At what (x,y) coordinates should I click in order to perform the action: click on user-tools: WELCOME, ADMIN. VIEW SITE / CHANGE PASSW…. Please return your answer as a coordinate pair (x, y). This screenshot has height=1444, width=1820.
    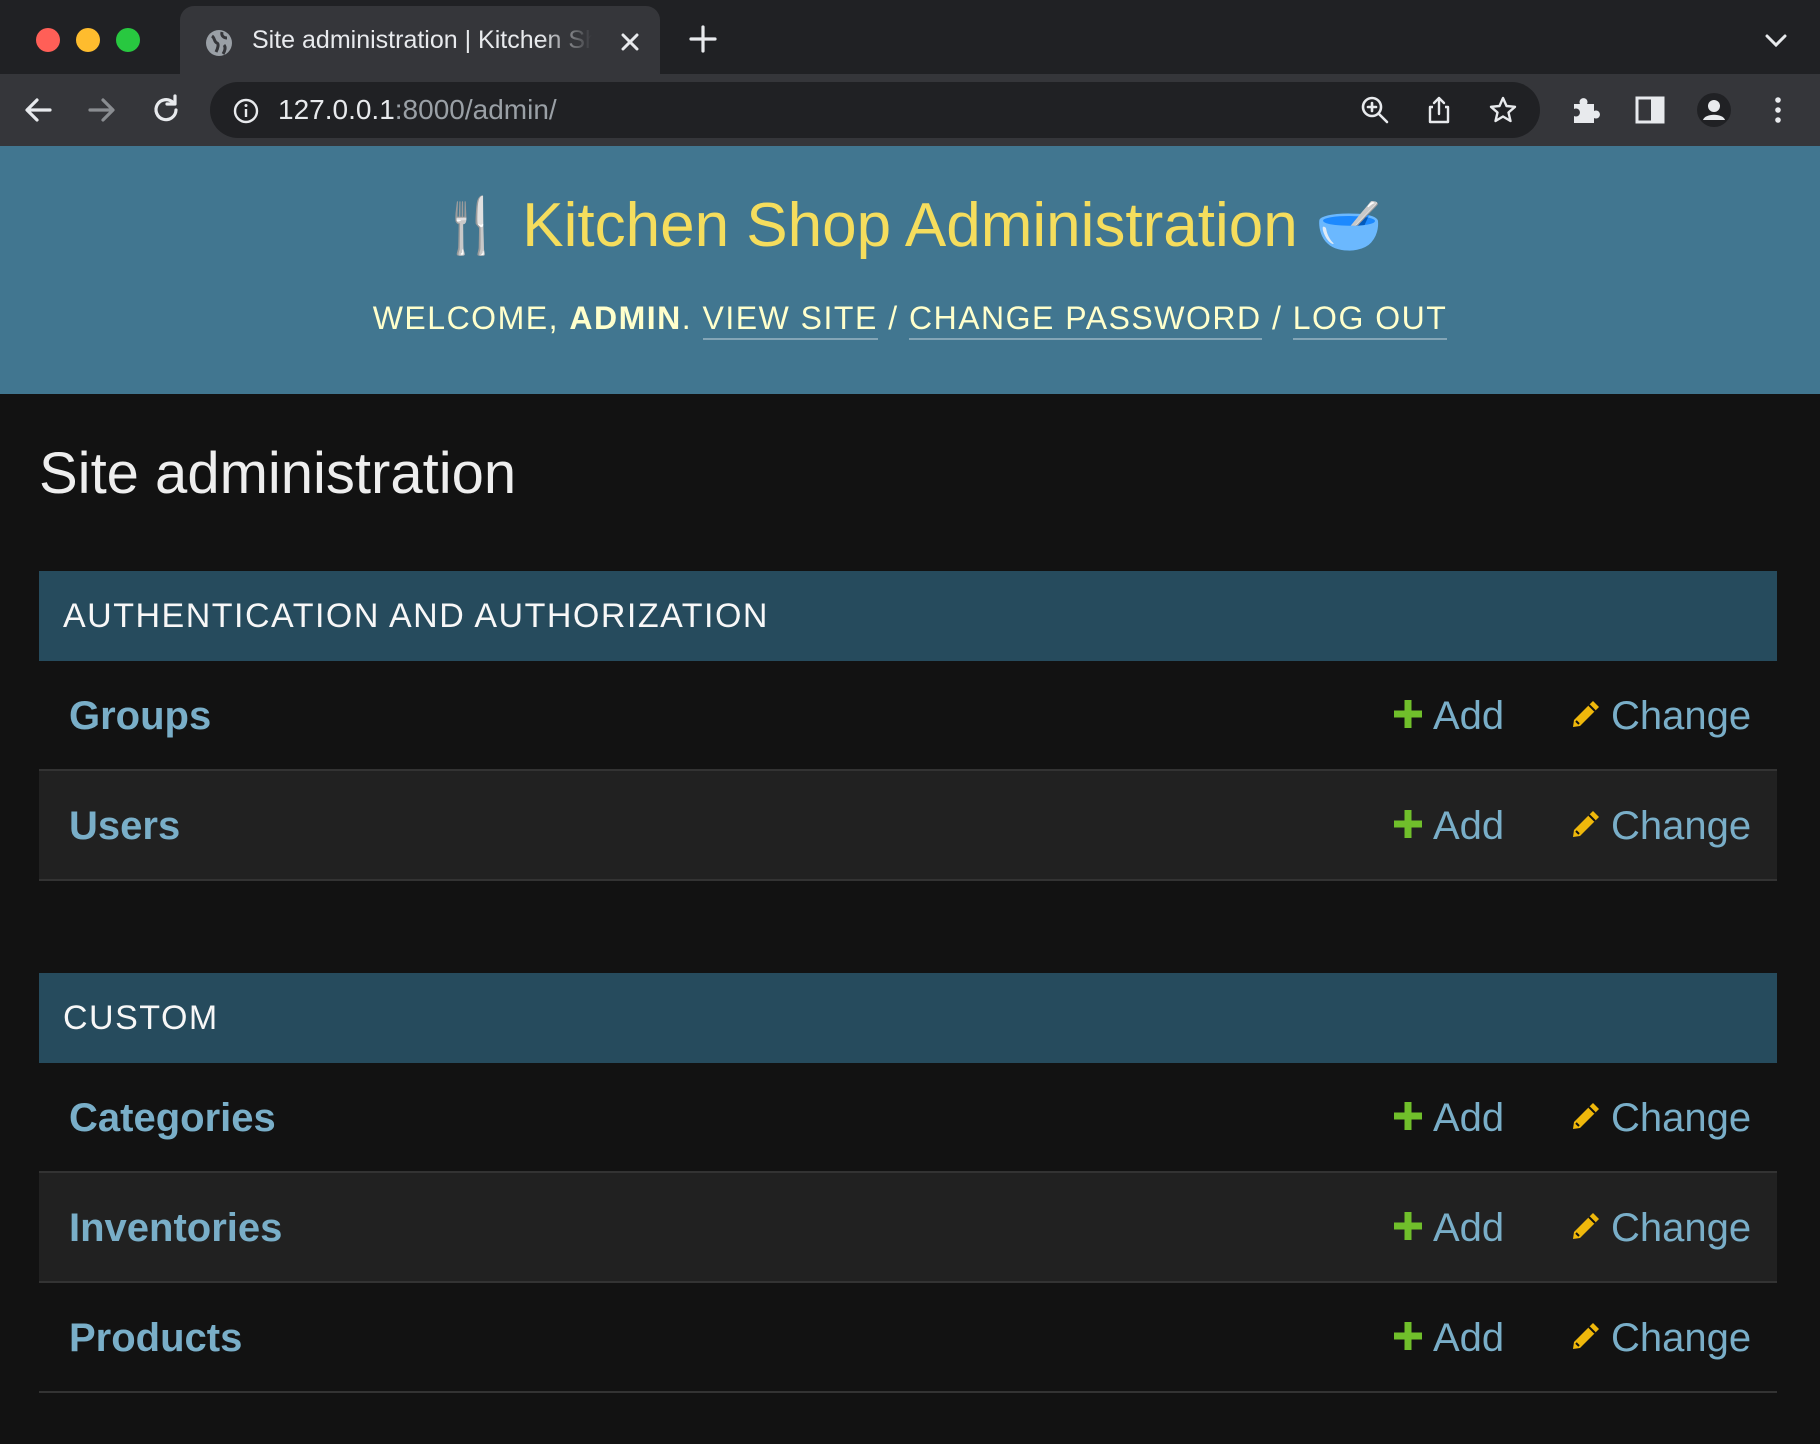
    Looking at the image, I should click on (910, 318).